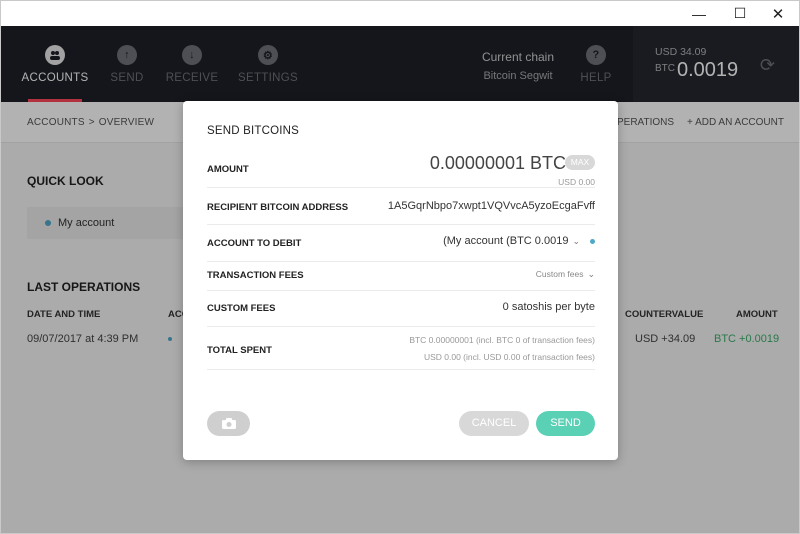 The height and width of the screenshot is (534, 800). I want to click on send-button: SEND, so click(565, 423).